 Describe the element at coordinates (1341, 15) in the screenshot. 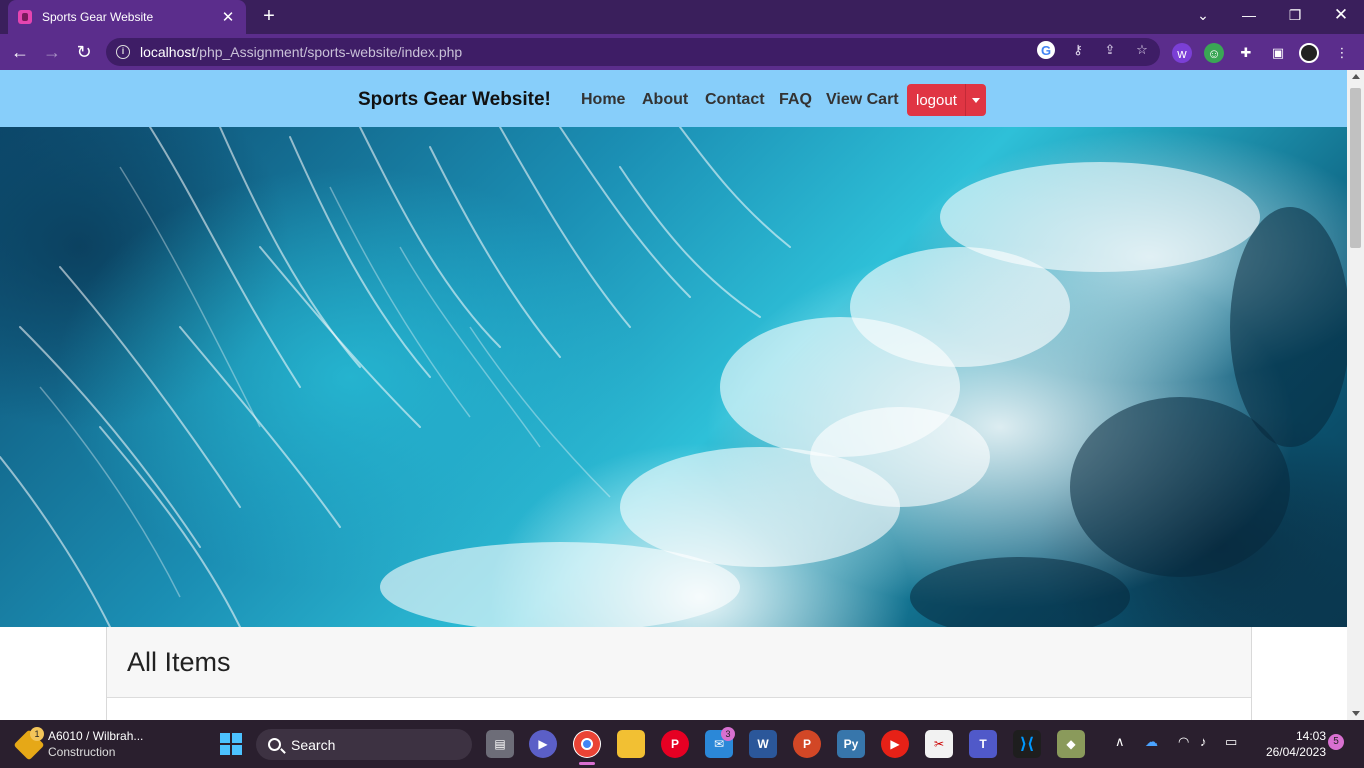

I see `close-window-button: ✕` at that location.